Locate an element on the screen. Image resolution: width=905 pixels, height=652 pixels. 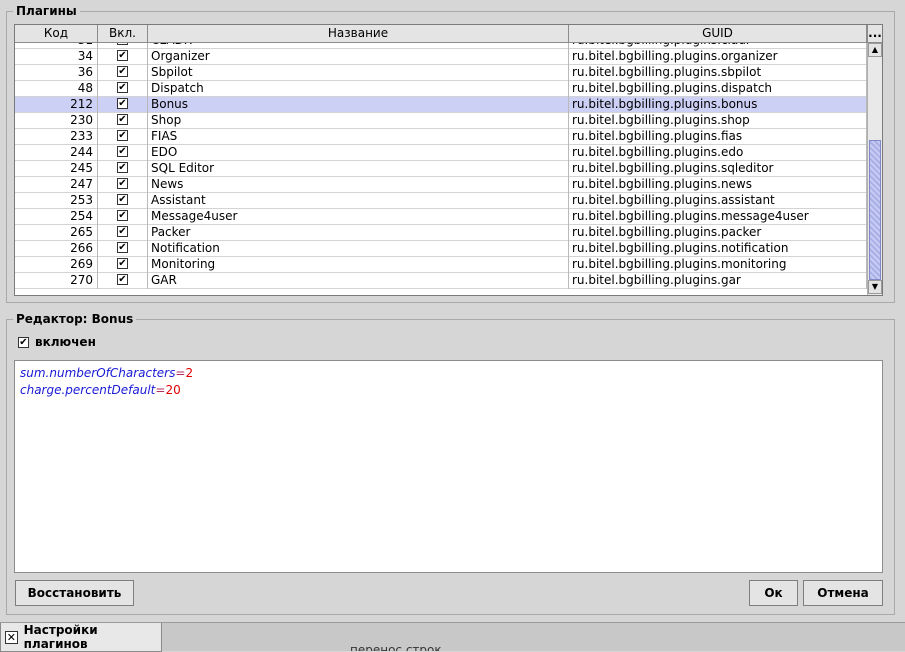
table-row: 270 ✔ GAR ru.bitel.bgbilling.plugins.gar is located at coordinates (441, 281).